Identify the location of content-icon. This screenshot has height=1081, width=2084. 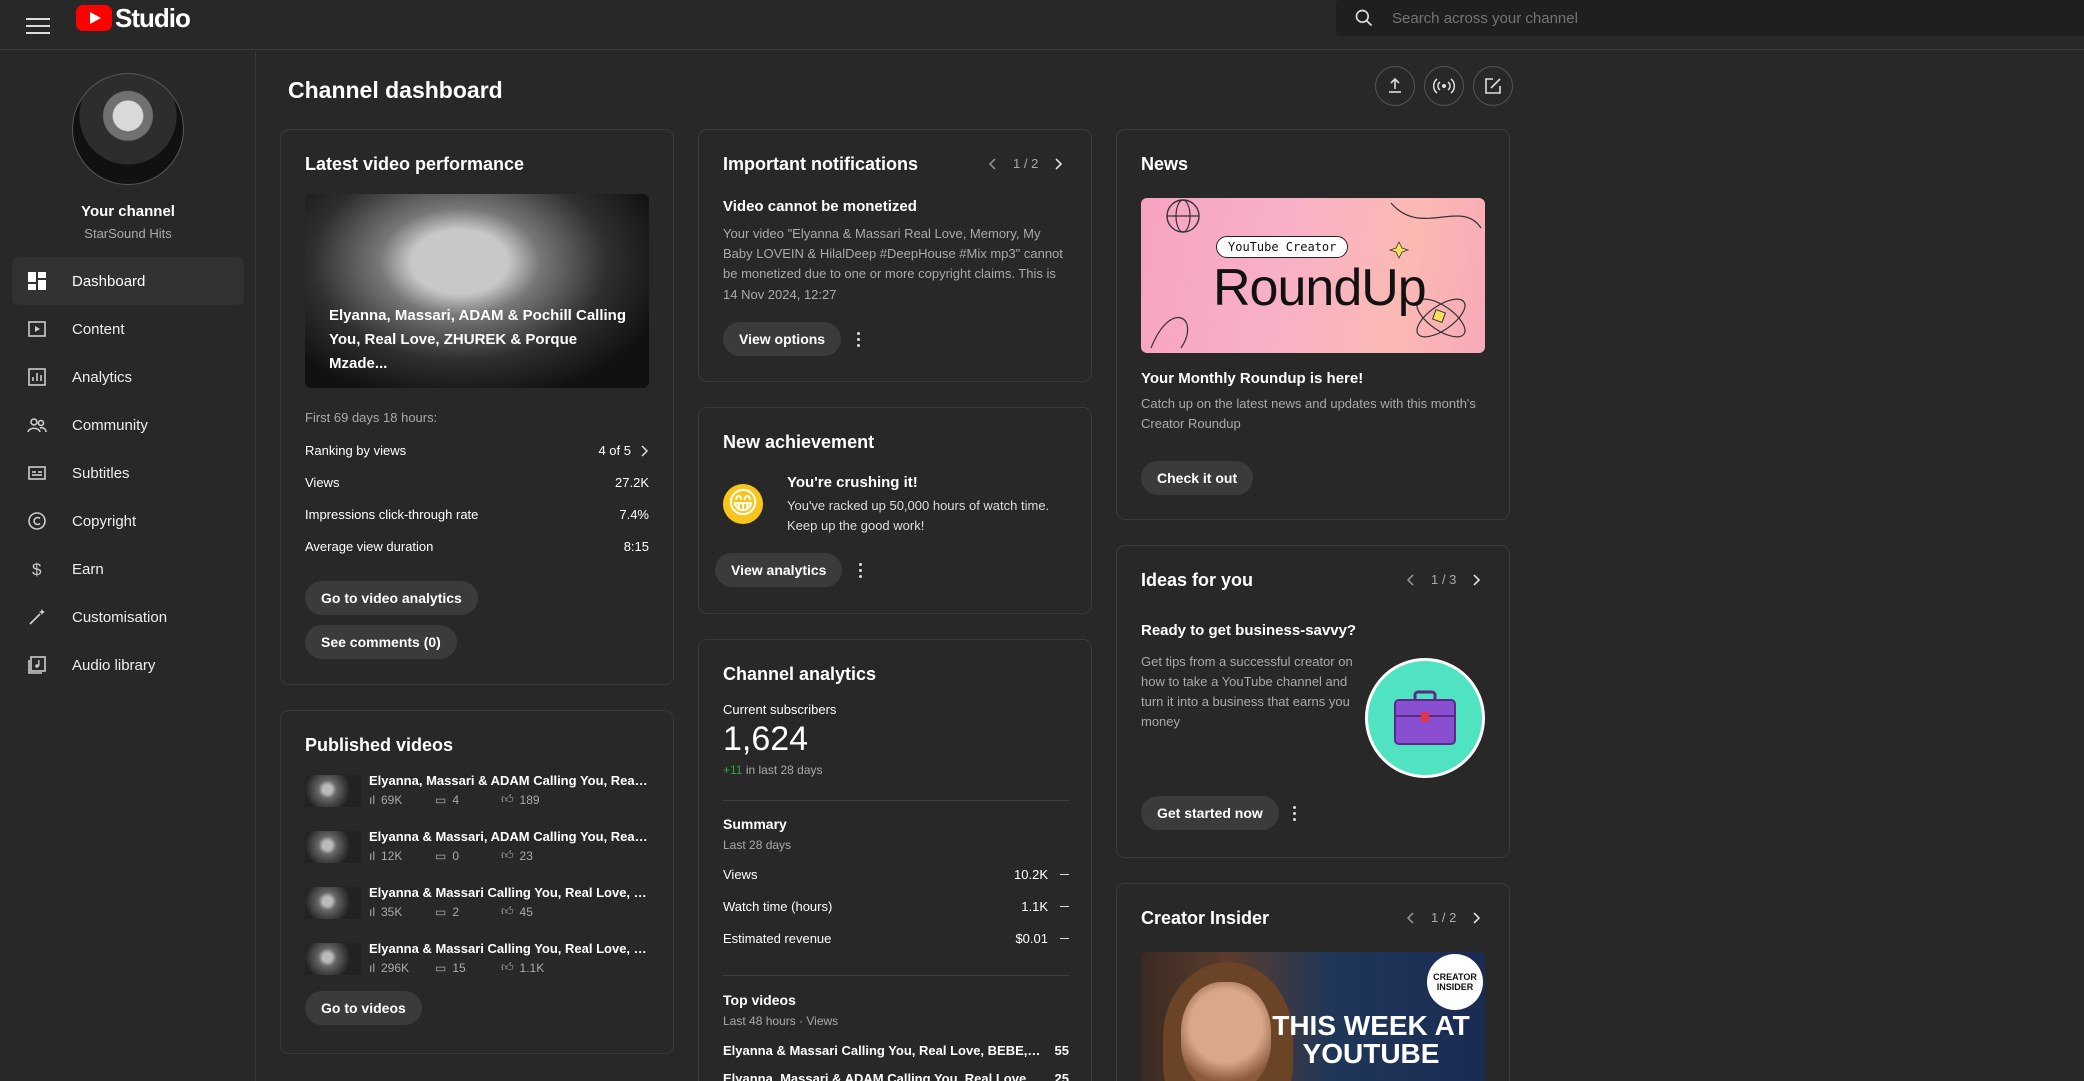
(37, 329).